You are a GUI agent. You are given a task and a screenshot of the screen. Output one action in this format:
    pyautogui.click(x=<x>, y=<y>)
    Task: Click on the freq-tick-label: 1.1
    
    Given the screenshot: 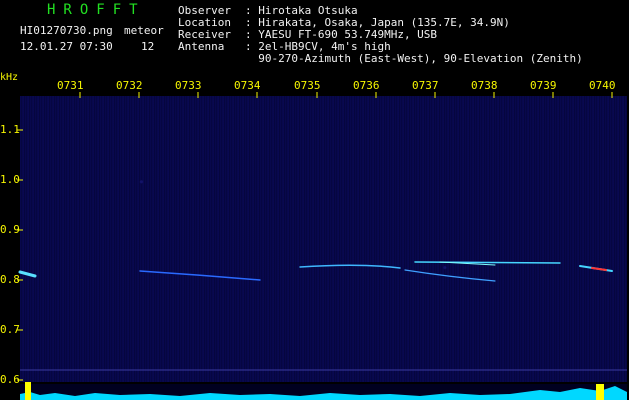 What is the action you would take?
    pyautogui.click(x=10, y=129)
    